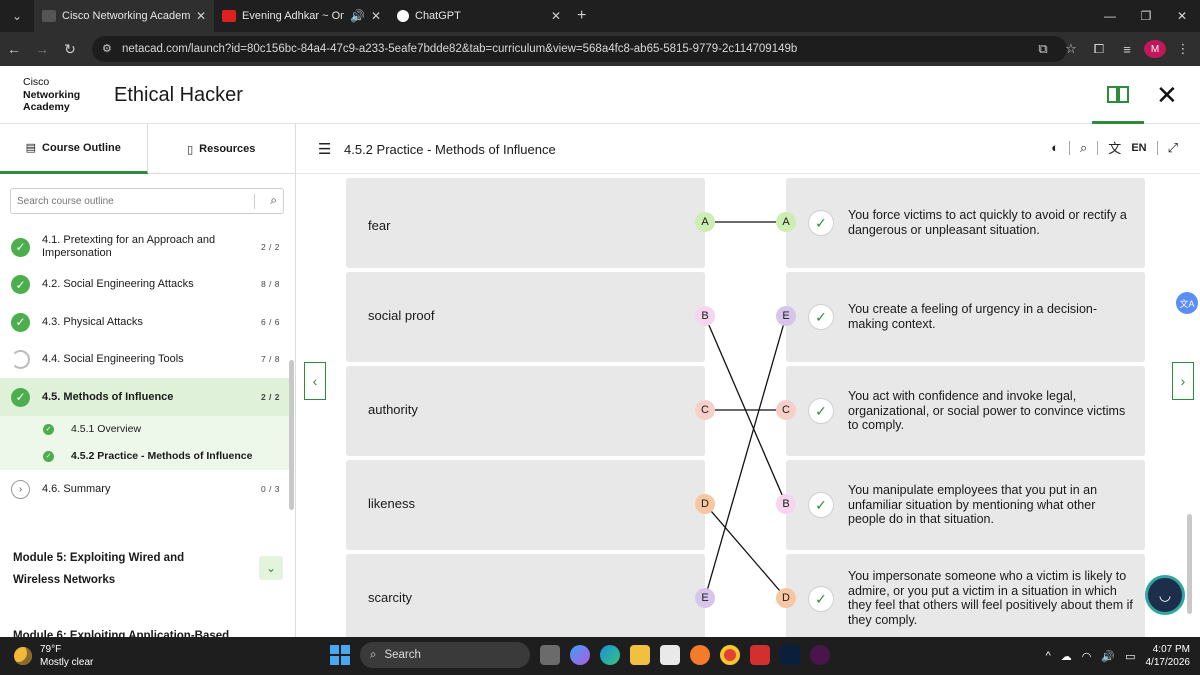  Describe the element at coordinates (14, 49) in the screenshot. I see `back-icon: ←` at that location.